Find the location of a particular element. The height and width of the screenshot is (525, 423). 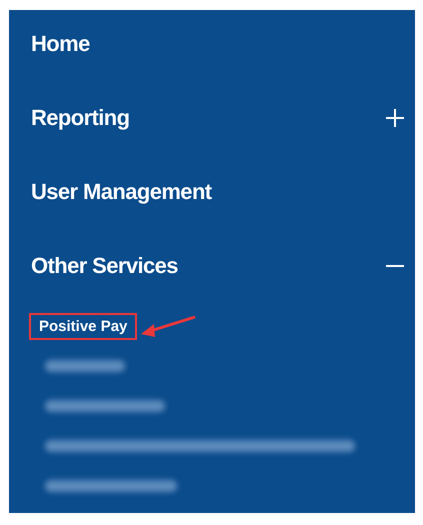

menu-item: Other Services is located at coordinates (104, 266).